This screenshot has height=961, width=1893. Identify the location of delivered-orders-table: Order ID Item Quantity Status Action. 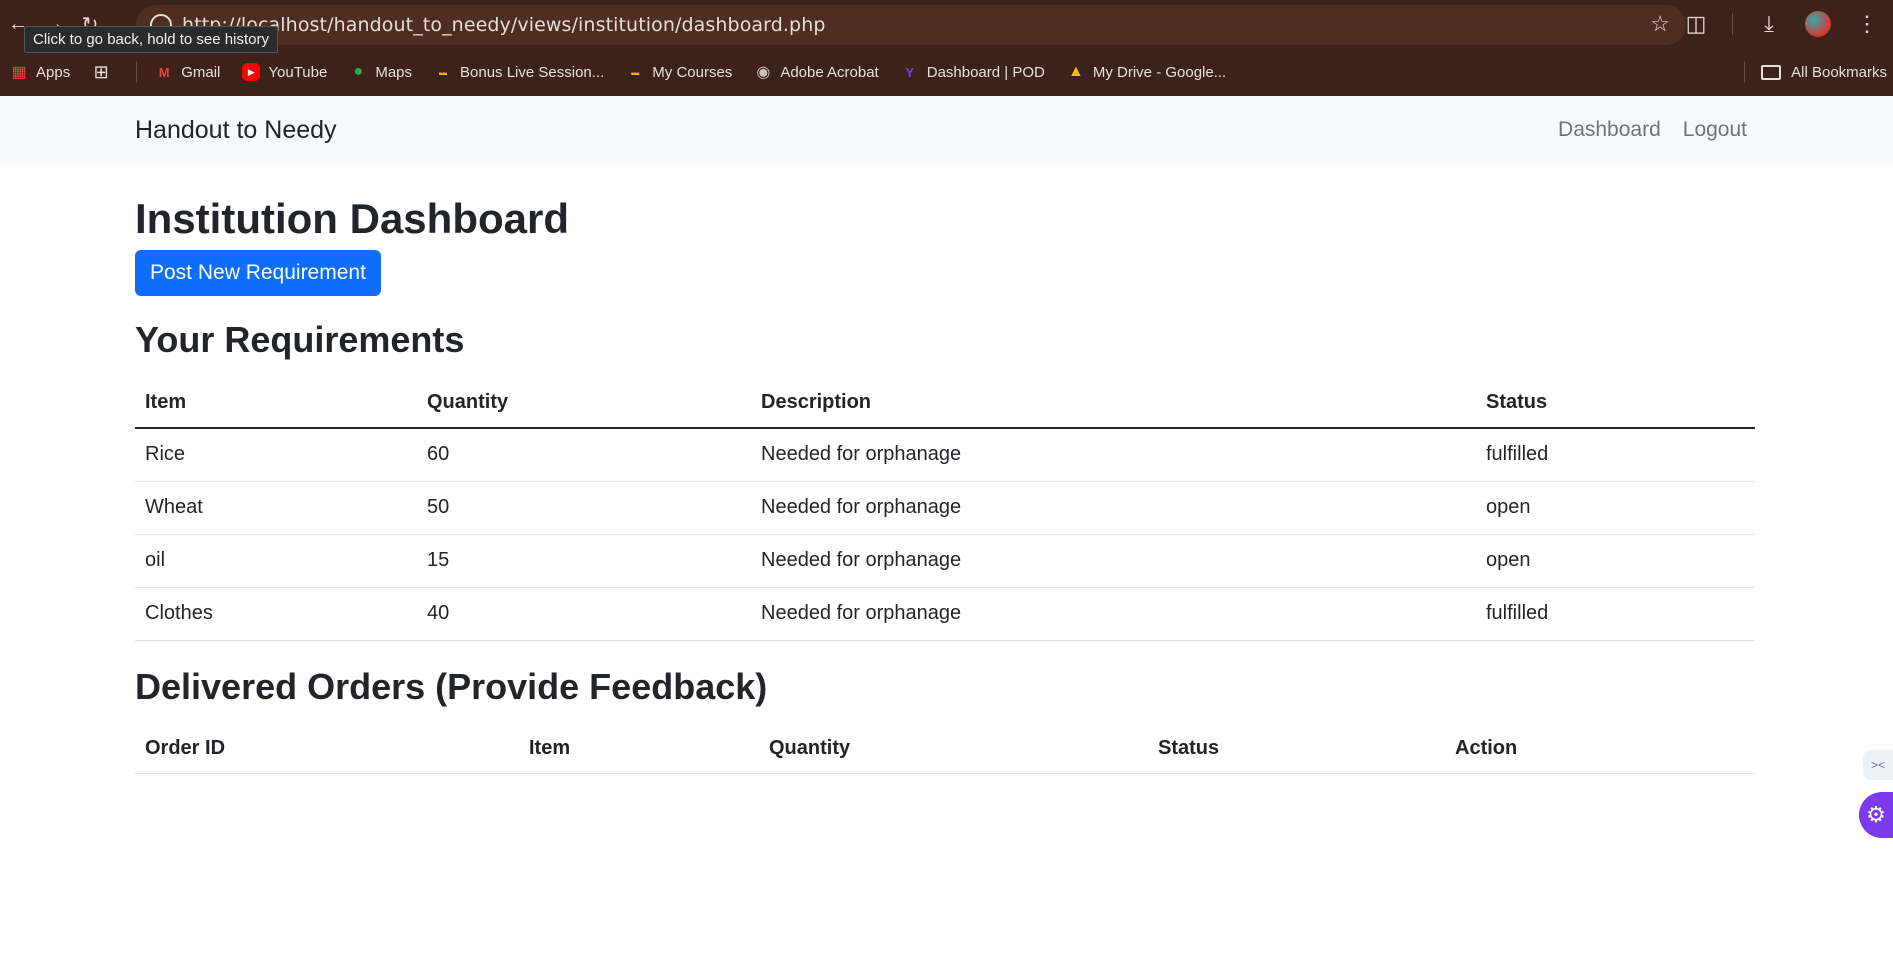
(945, 749).